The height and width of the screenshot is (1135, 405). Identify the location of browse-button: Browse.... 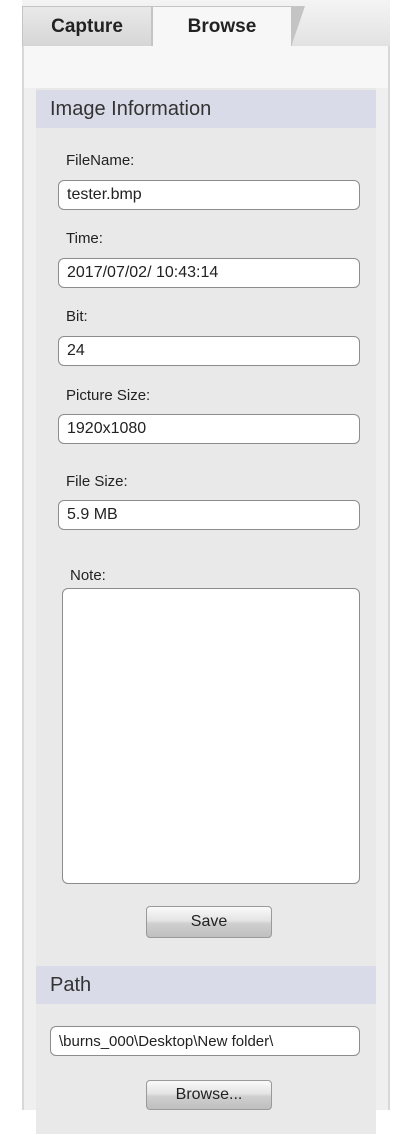
(209, 1095).